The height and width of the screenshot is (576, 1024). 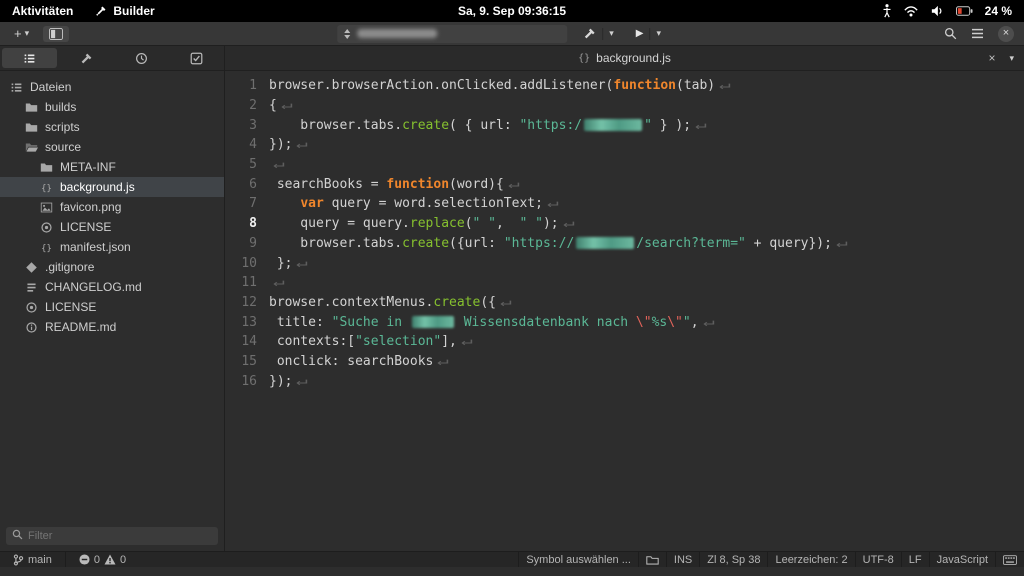 I want to click on code-line-text: browser.contextMenus. create({↵, so click(x=390, y=302).